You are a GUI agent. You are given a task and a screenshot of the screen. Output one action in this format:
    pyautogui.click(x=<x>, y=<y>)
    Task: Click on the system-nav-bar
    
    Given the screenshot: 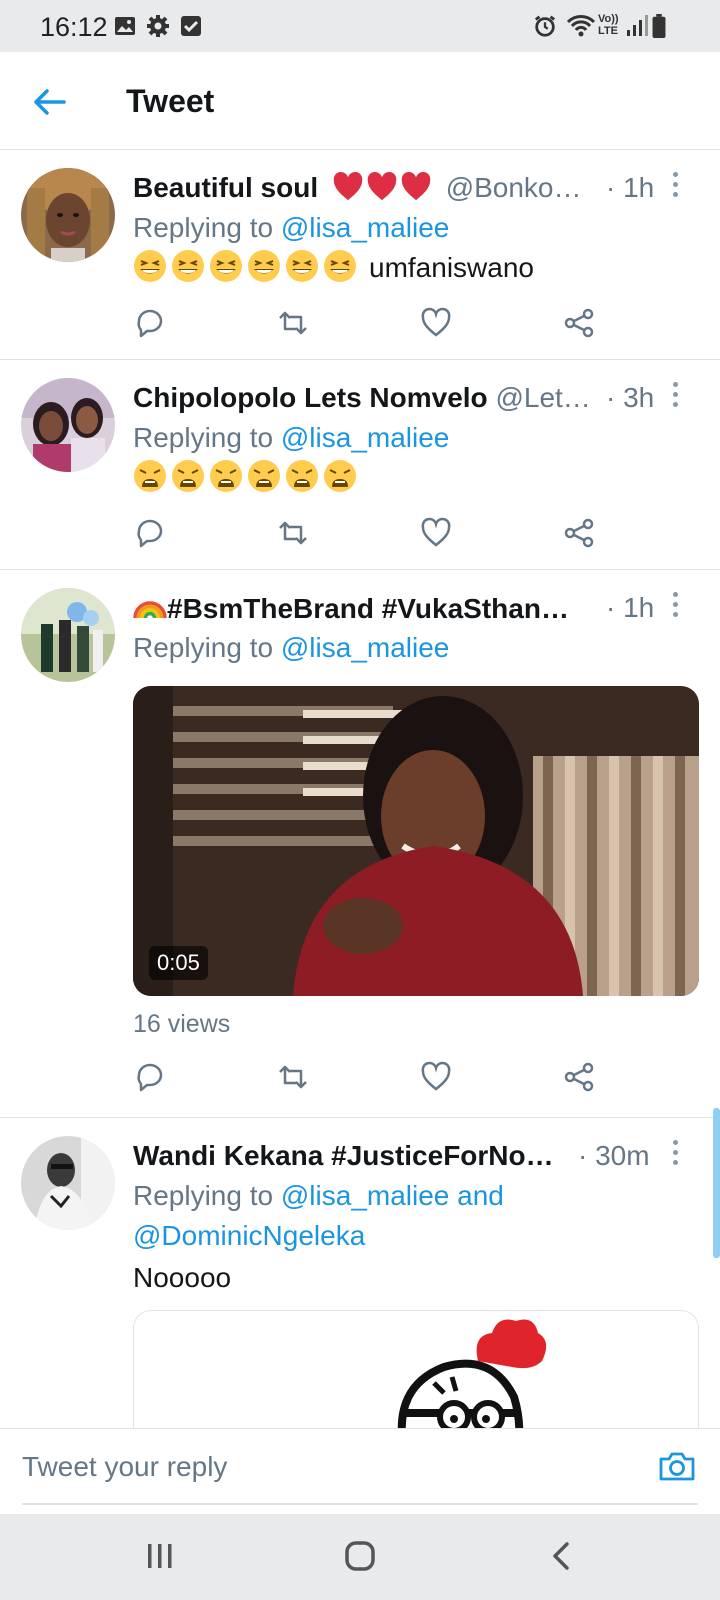 What is the action you would take?
    pyautogui.click(x=360, y=1557)
    